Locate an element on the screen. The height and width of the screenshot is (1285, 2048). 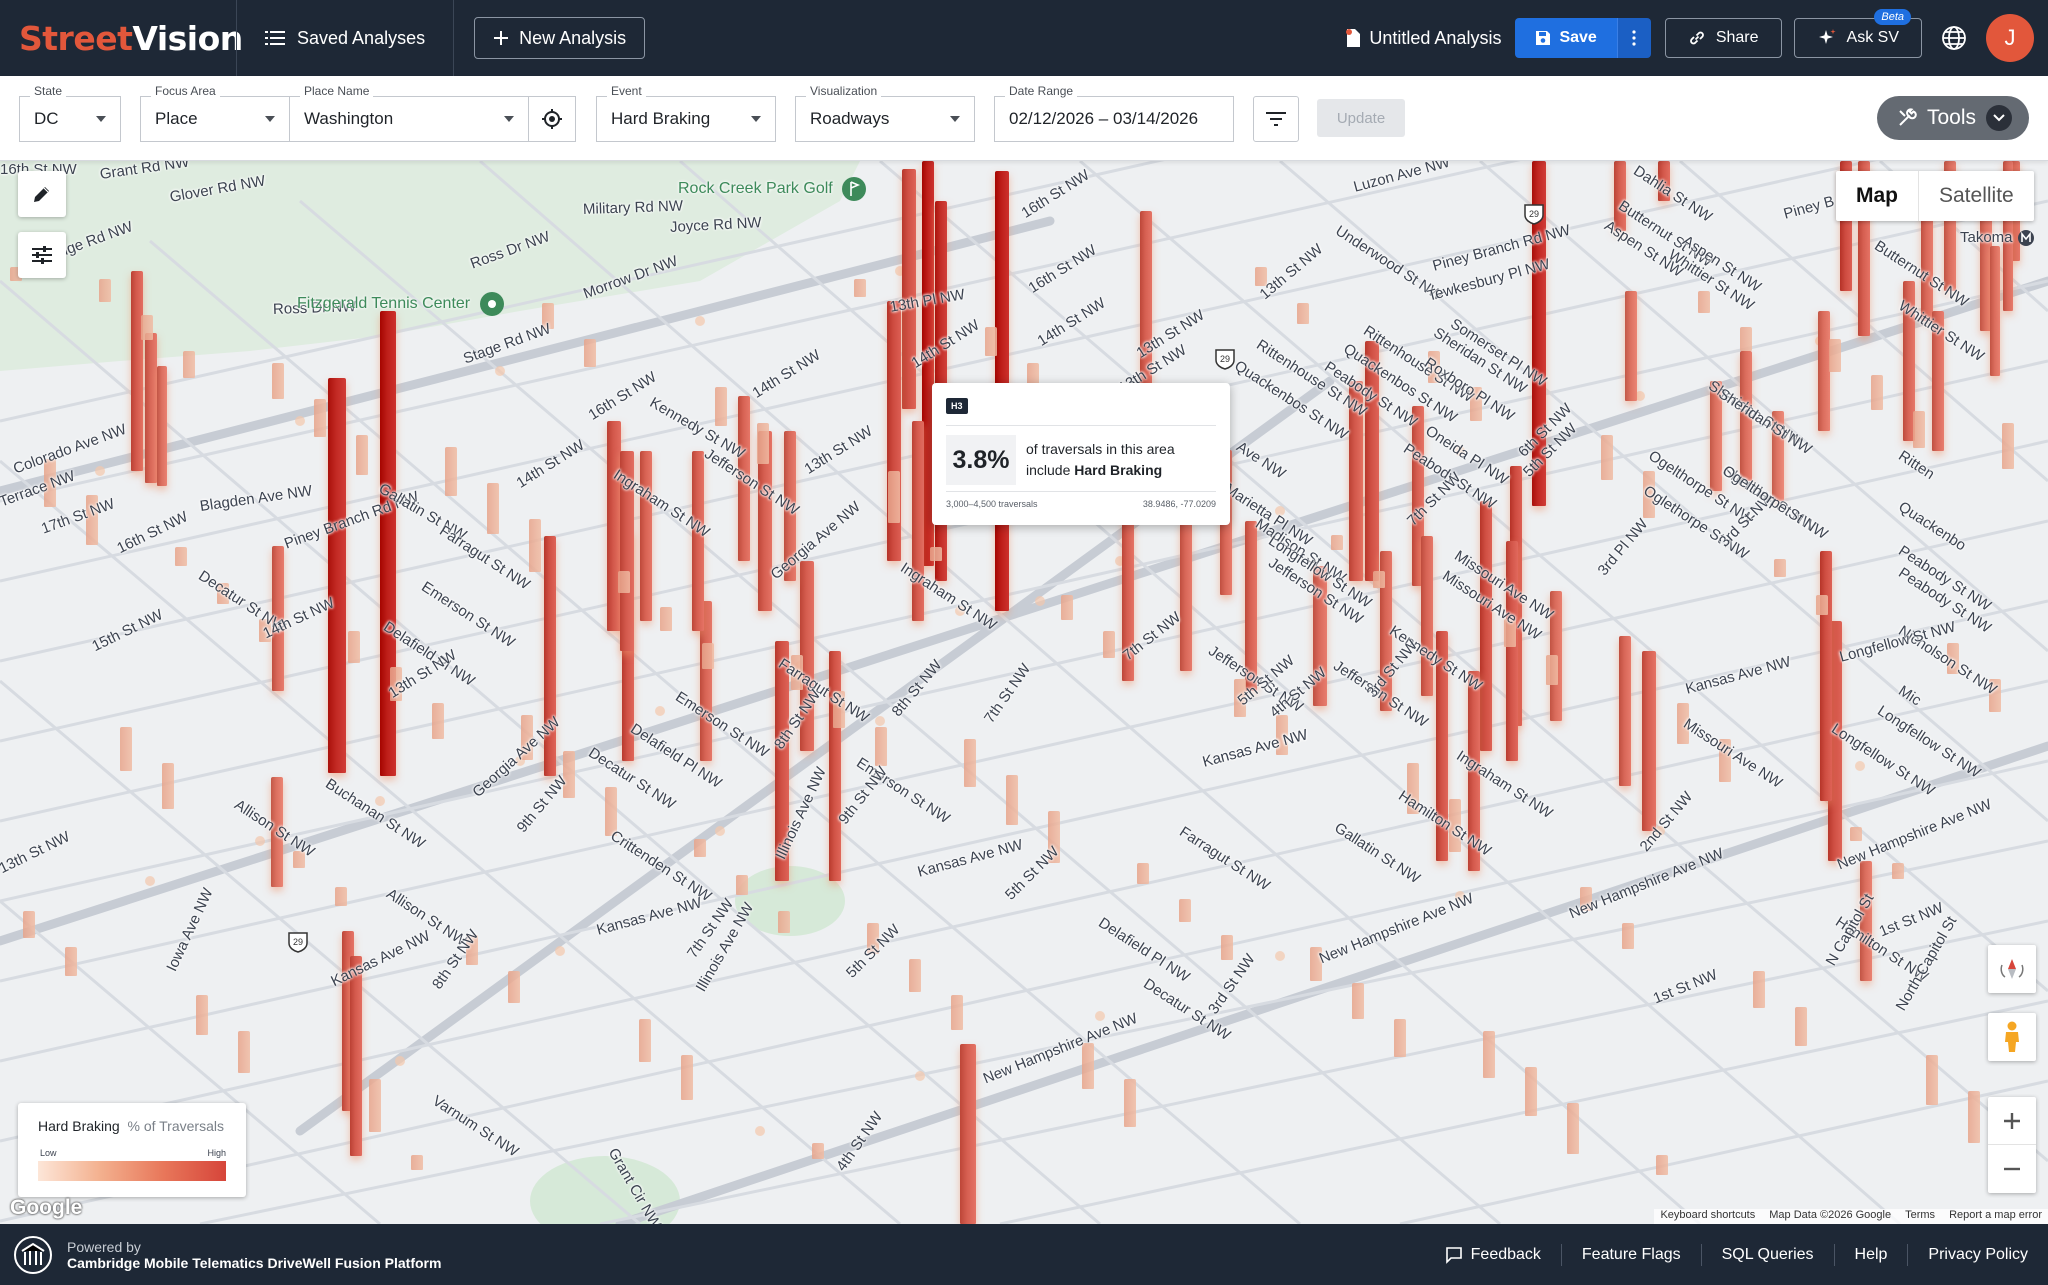
locate-button is located at coordinates (552, 119).